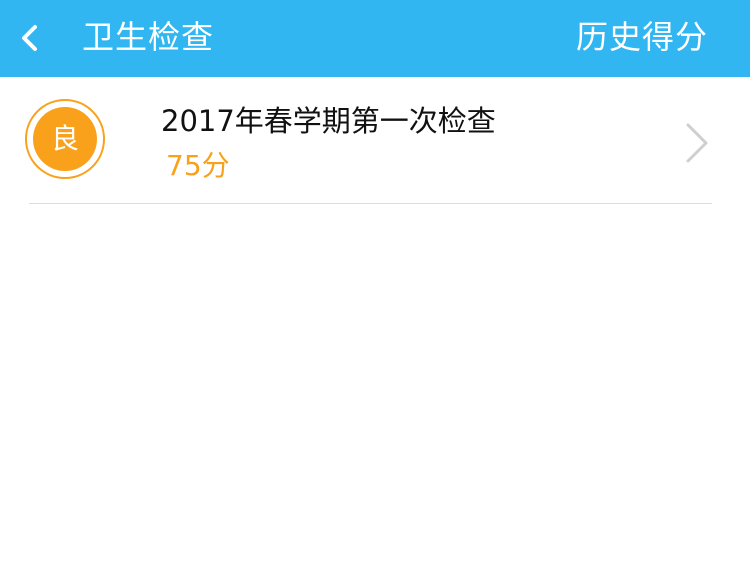 The image size is (750, 586). Describe the element at coordinates (148, 37) in the screenshot. I see `page-title: 卫生检查` at that location.